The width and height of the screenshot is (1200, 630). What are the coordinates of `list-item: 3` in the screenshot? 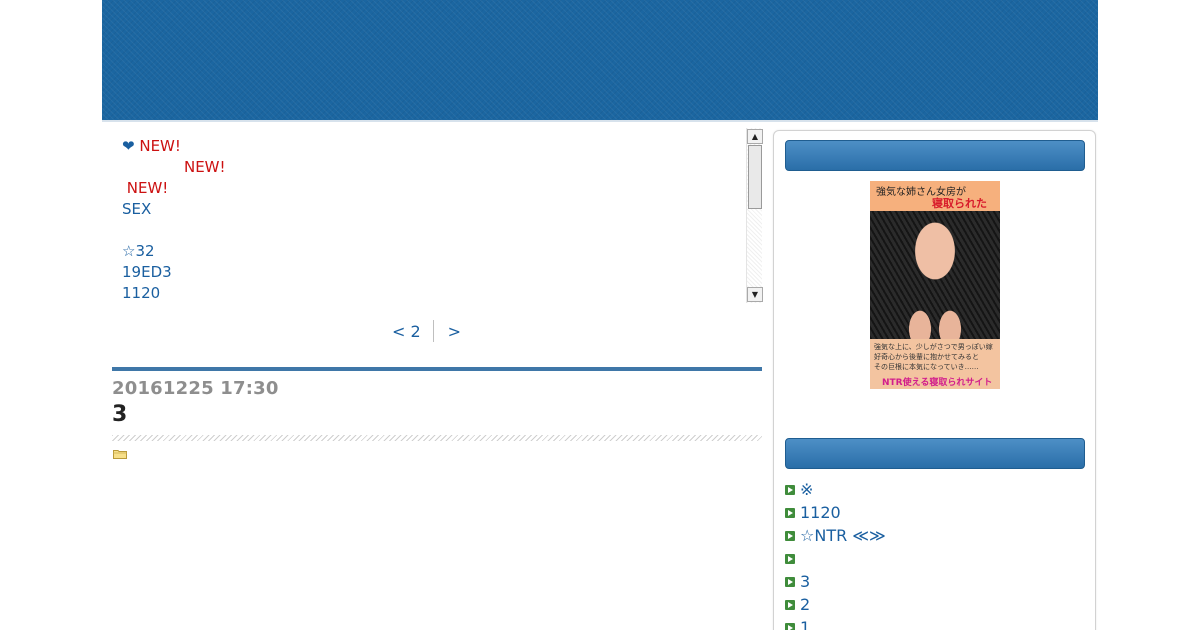 It's located at (935, 581).